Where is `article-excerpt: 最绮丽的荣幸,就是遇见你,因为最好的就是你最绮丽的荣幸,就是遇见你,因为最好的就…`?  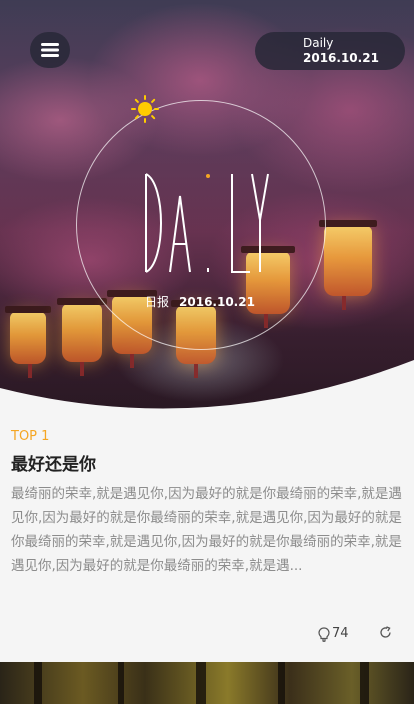 article-excerpt: 最绮丽的荣幸,就是遇见你,因为最好的就是你最绮丽的荣幸,就是遇见你,因为最好的就… is located at coordinates (206, 530).